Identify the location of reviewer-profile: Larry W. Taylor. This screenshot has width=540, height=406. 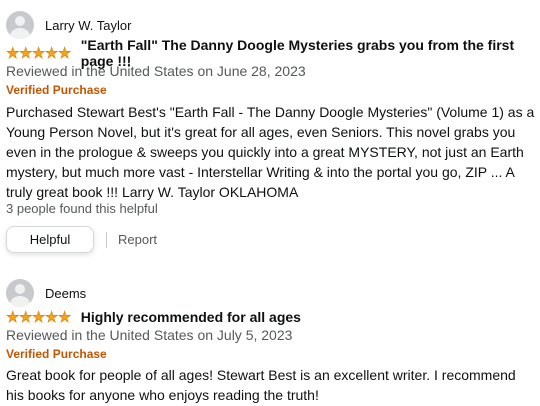
(68, 25).